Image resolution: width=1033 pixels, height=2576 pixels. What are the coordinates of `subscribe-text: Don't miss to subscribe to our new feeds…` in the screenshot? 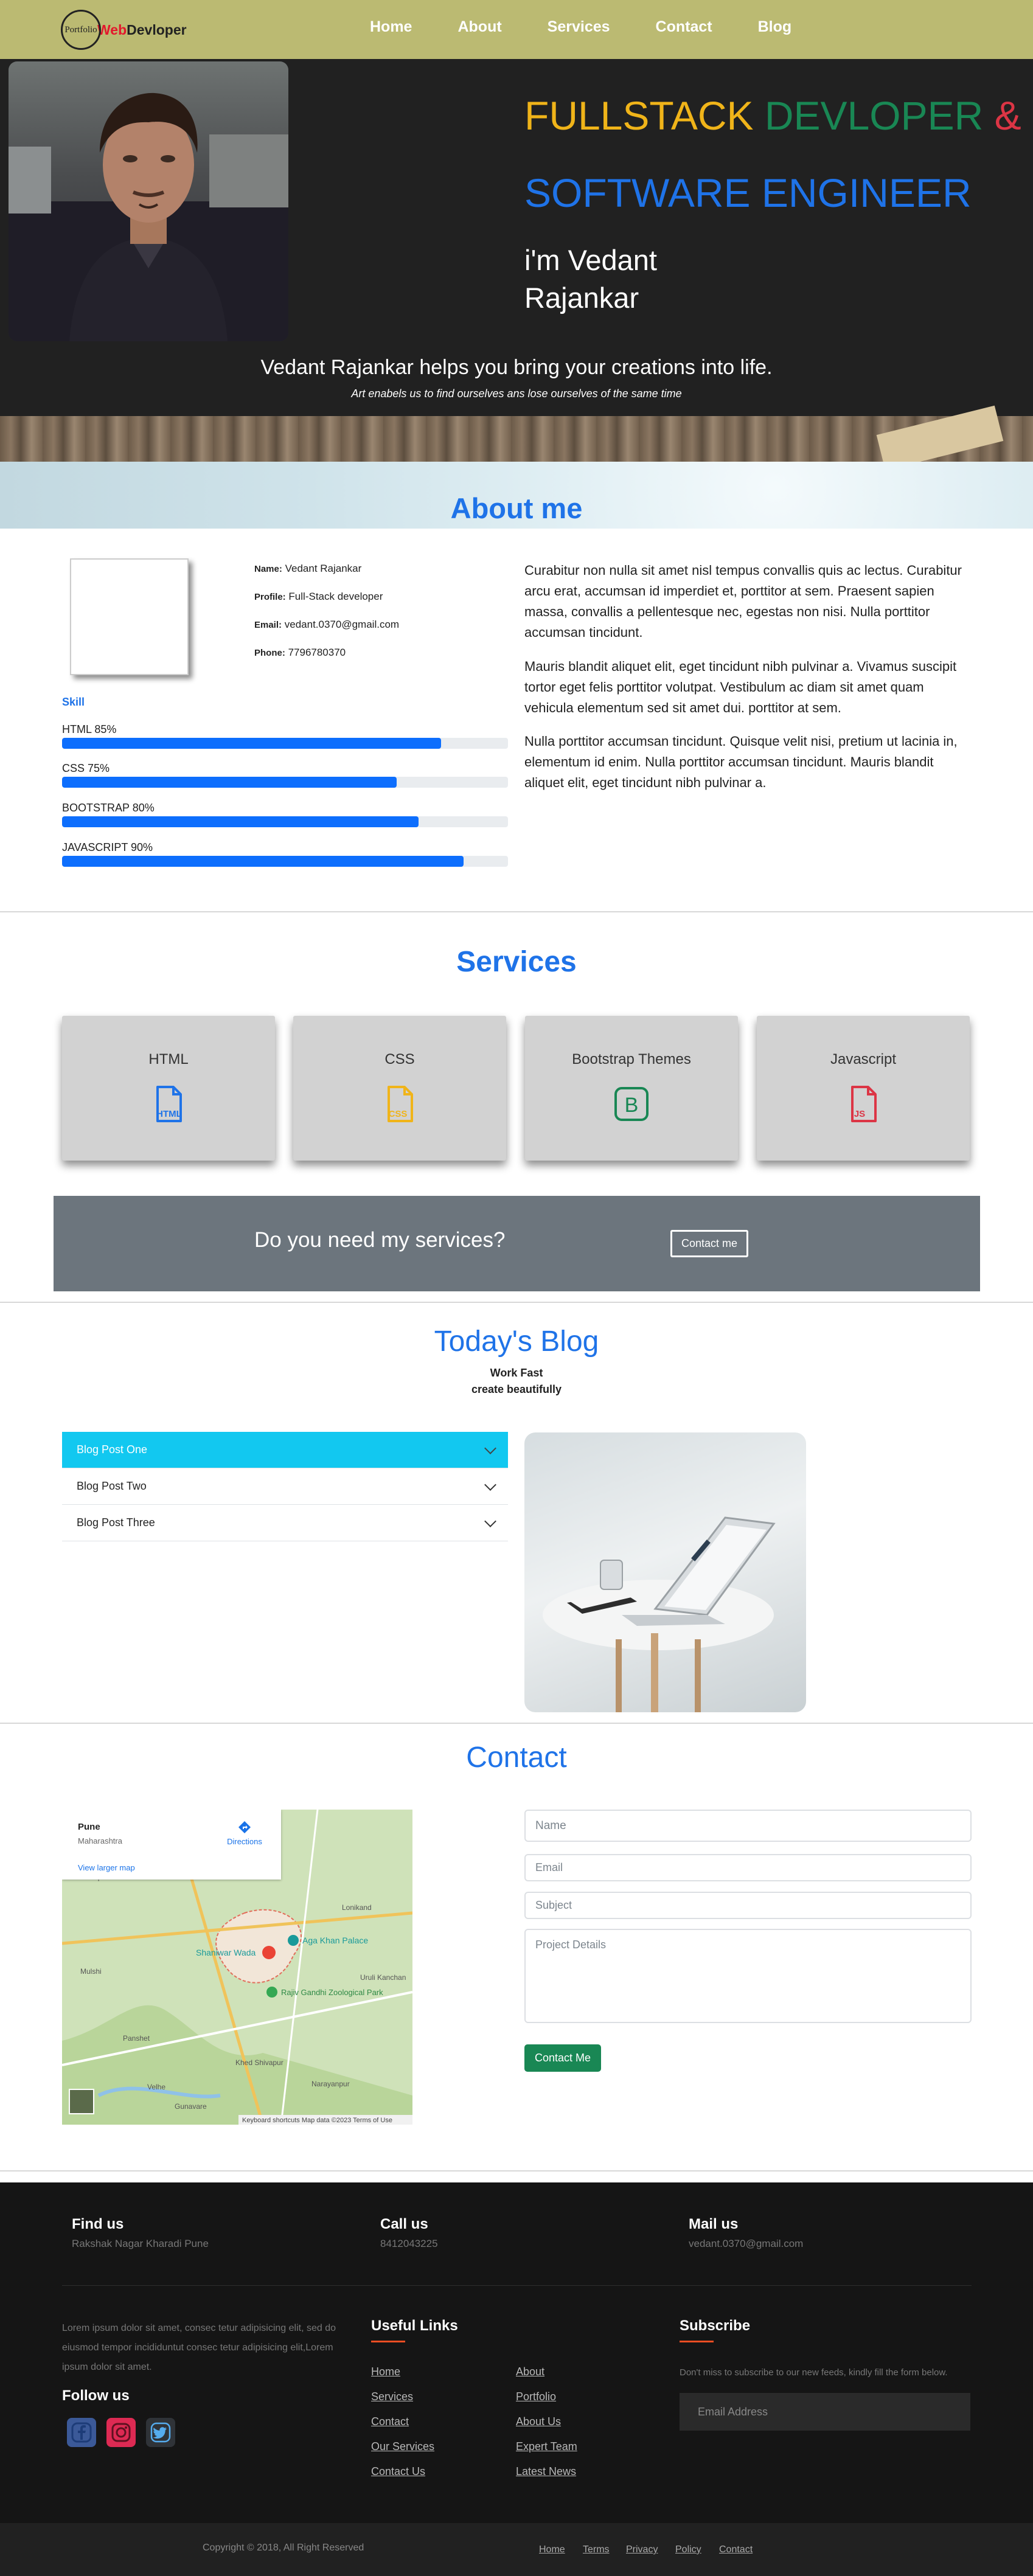 It's located at (814, 2372).